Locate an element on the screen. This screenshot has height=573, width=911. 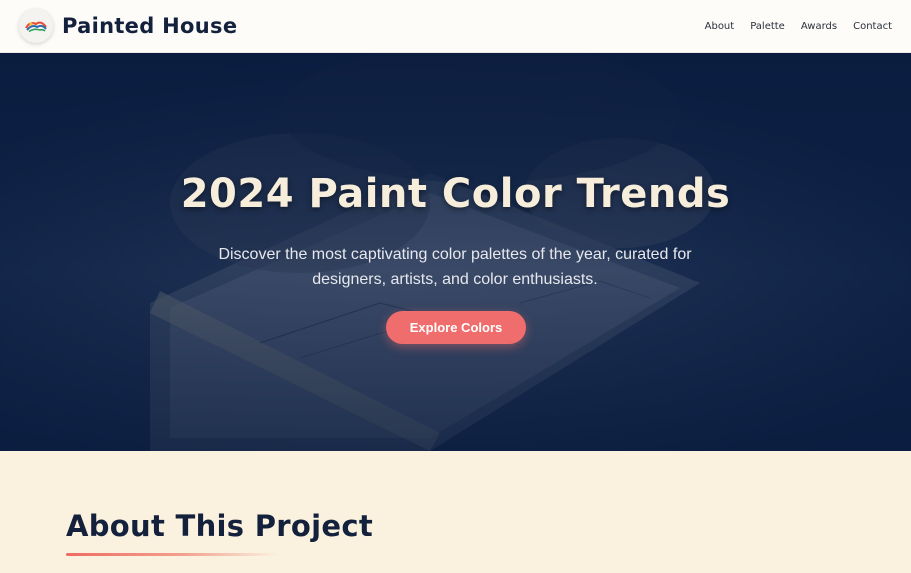
brand: Painted House is located at coordinates (128, 26).